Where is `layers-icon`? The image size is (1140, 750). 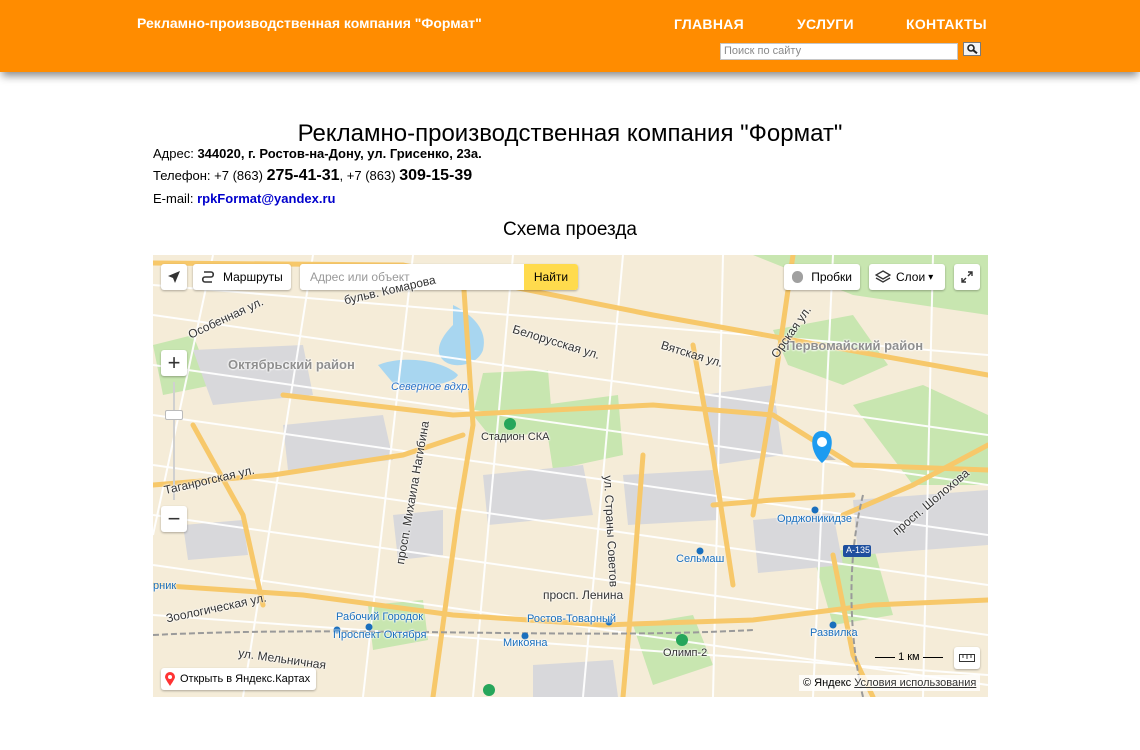
layers-icon is located at coordinates (883, 276).